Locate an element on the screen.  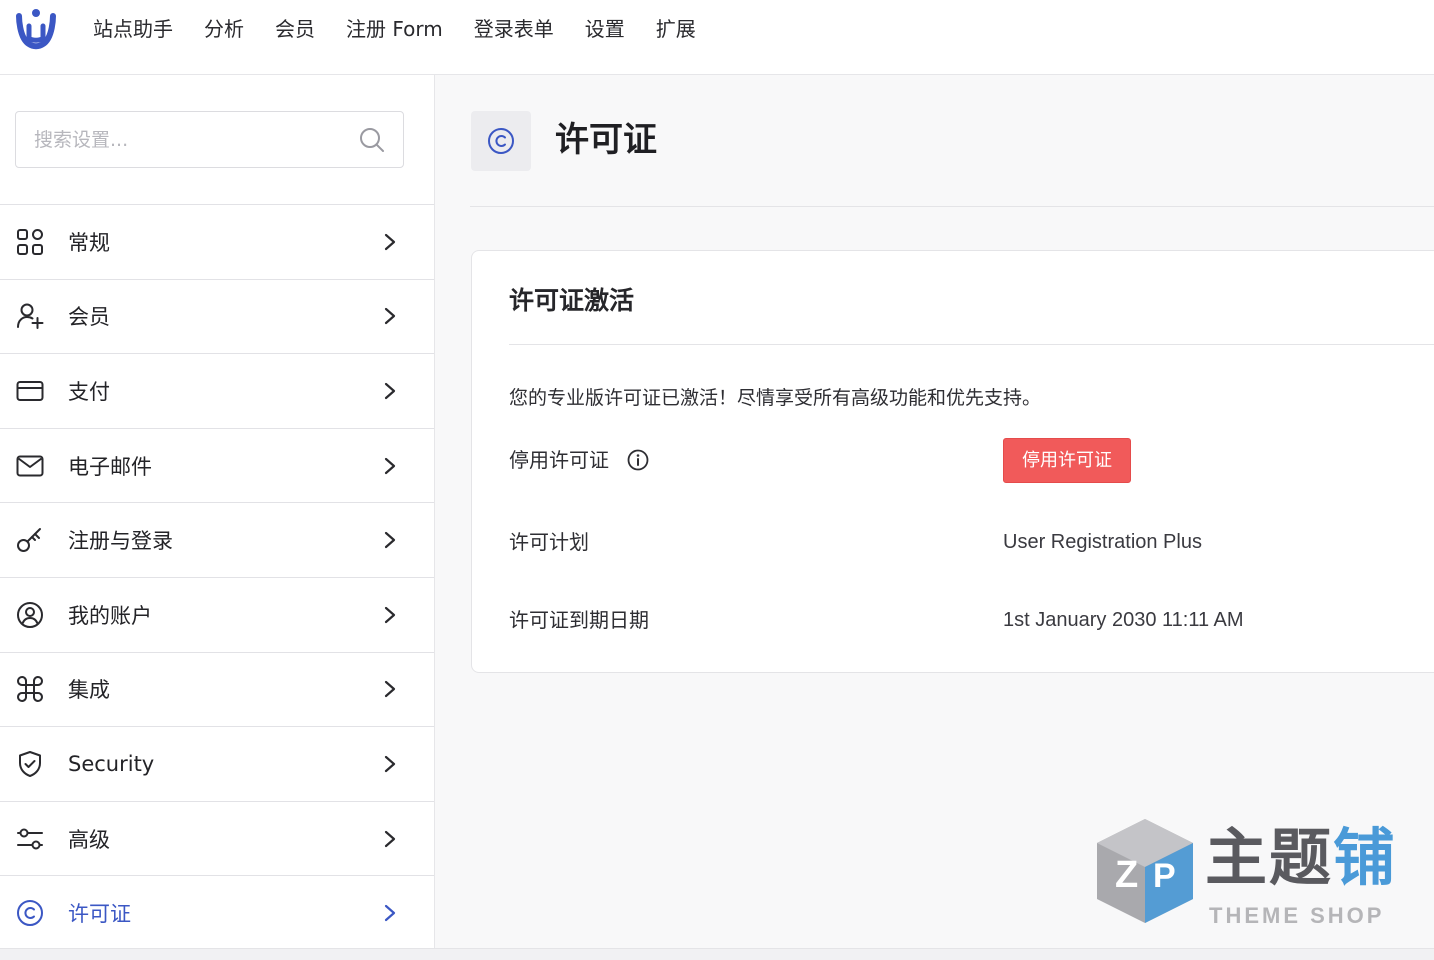
license-status-message: 您的专业版许可证已激活！尽情享受所有高级功能和优先支持。 is located at coordinates (775, 398).